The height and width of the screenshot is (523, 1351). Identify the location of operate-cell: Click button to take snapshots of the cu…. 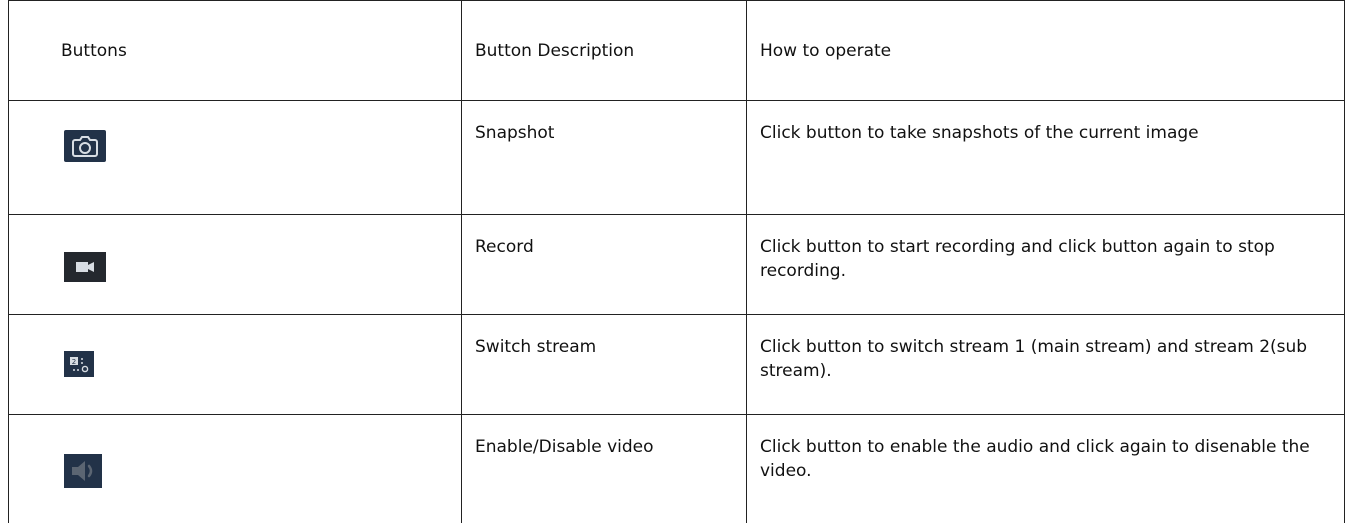
(1046, 158).